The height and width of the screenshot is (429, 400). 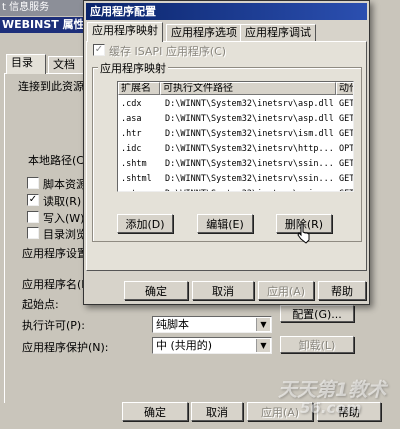 What do you see at coordinates (133, 68) in the screenshot?
I see `mapping-group-label: 应用程序映射` at bounding box center [133, 68].